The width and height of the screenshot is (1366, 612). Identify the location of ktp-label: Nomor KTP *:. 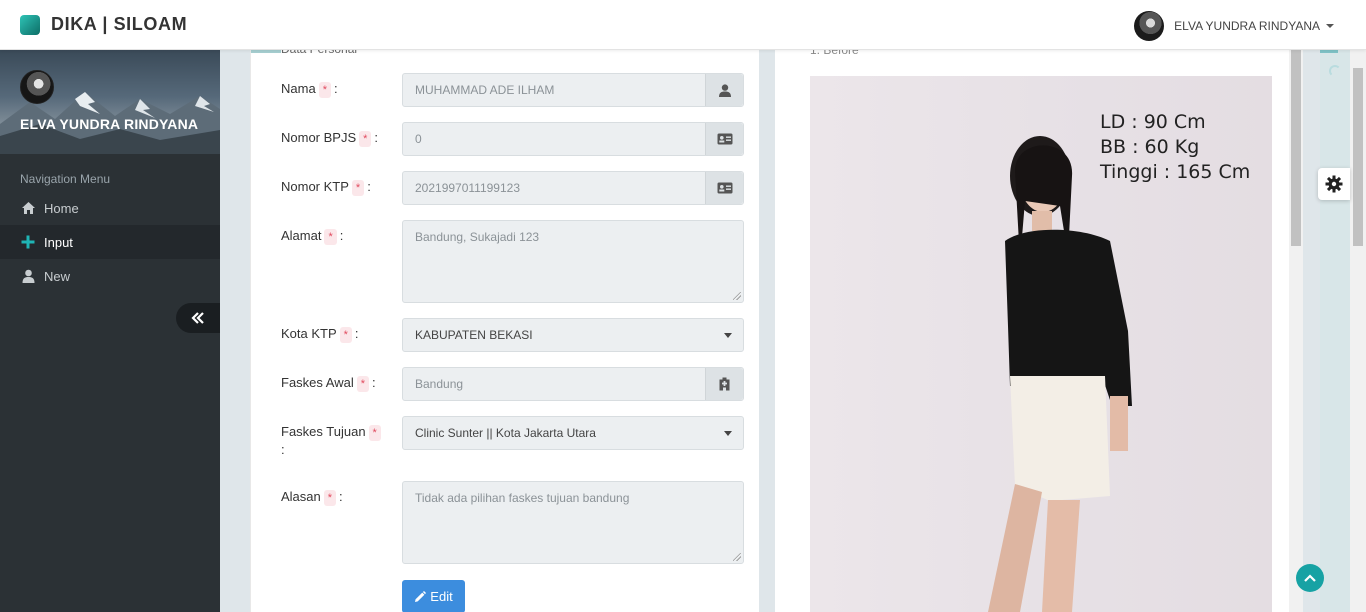
(326, 187).